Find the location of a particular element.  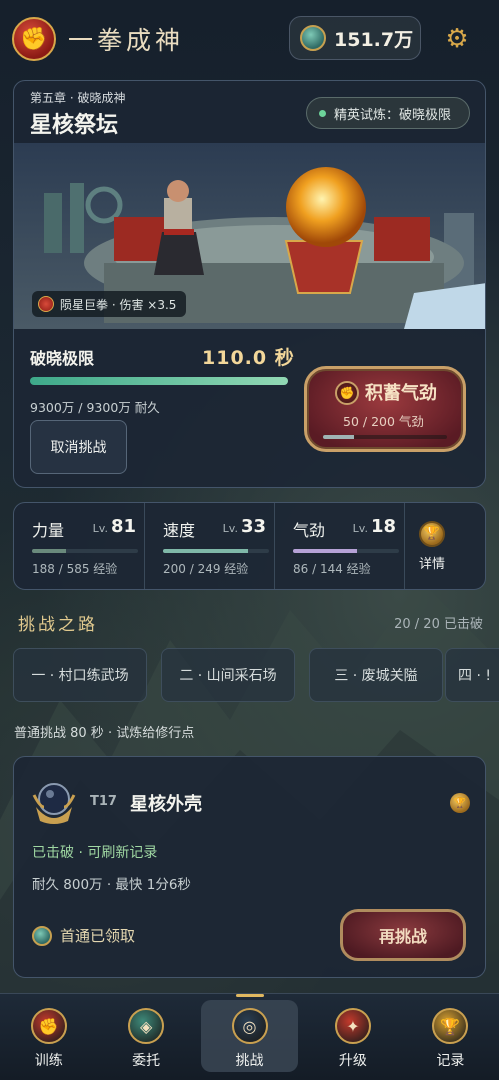

nav-label: 训练 is located at coordinates (48, 1061).